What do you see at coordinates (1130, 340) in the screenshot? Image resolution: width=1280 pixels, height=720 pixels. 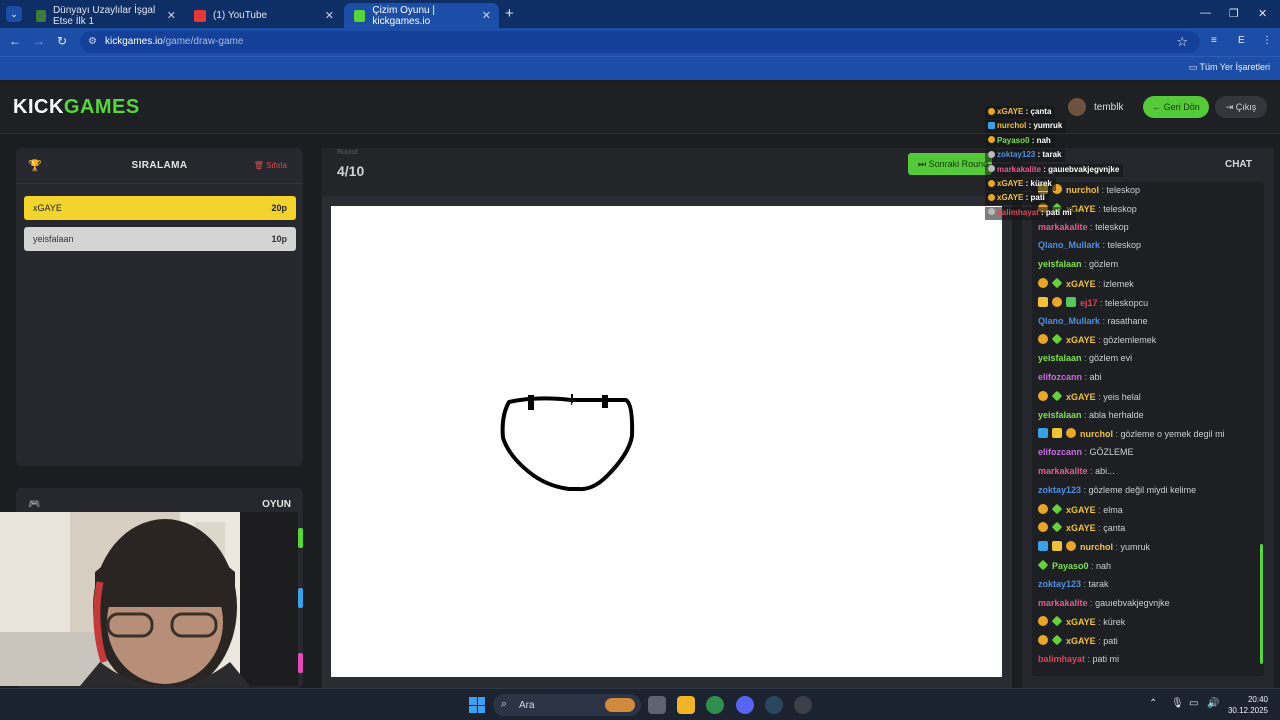 I see `chat-text: gözlemlemek` at bounding box center [1130, 340].